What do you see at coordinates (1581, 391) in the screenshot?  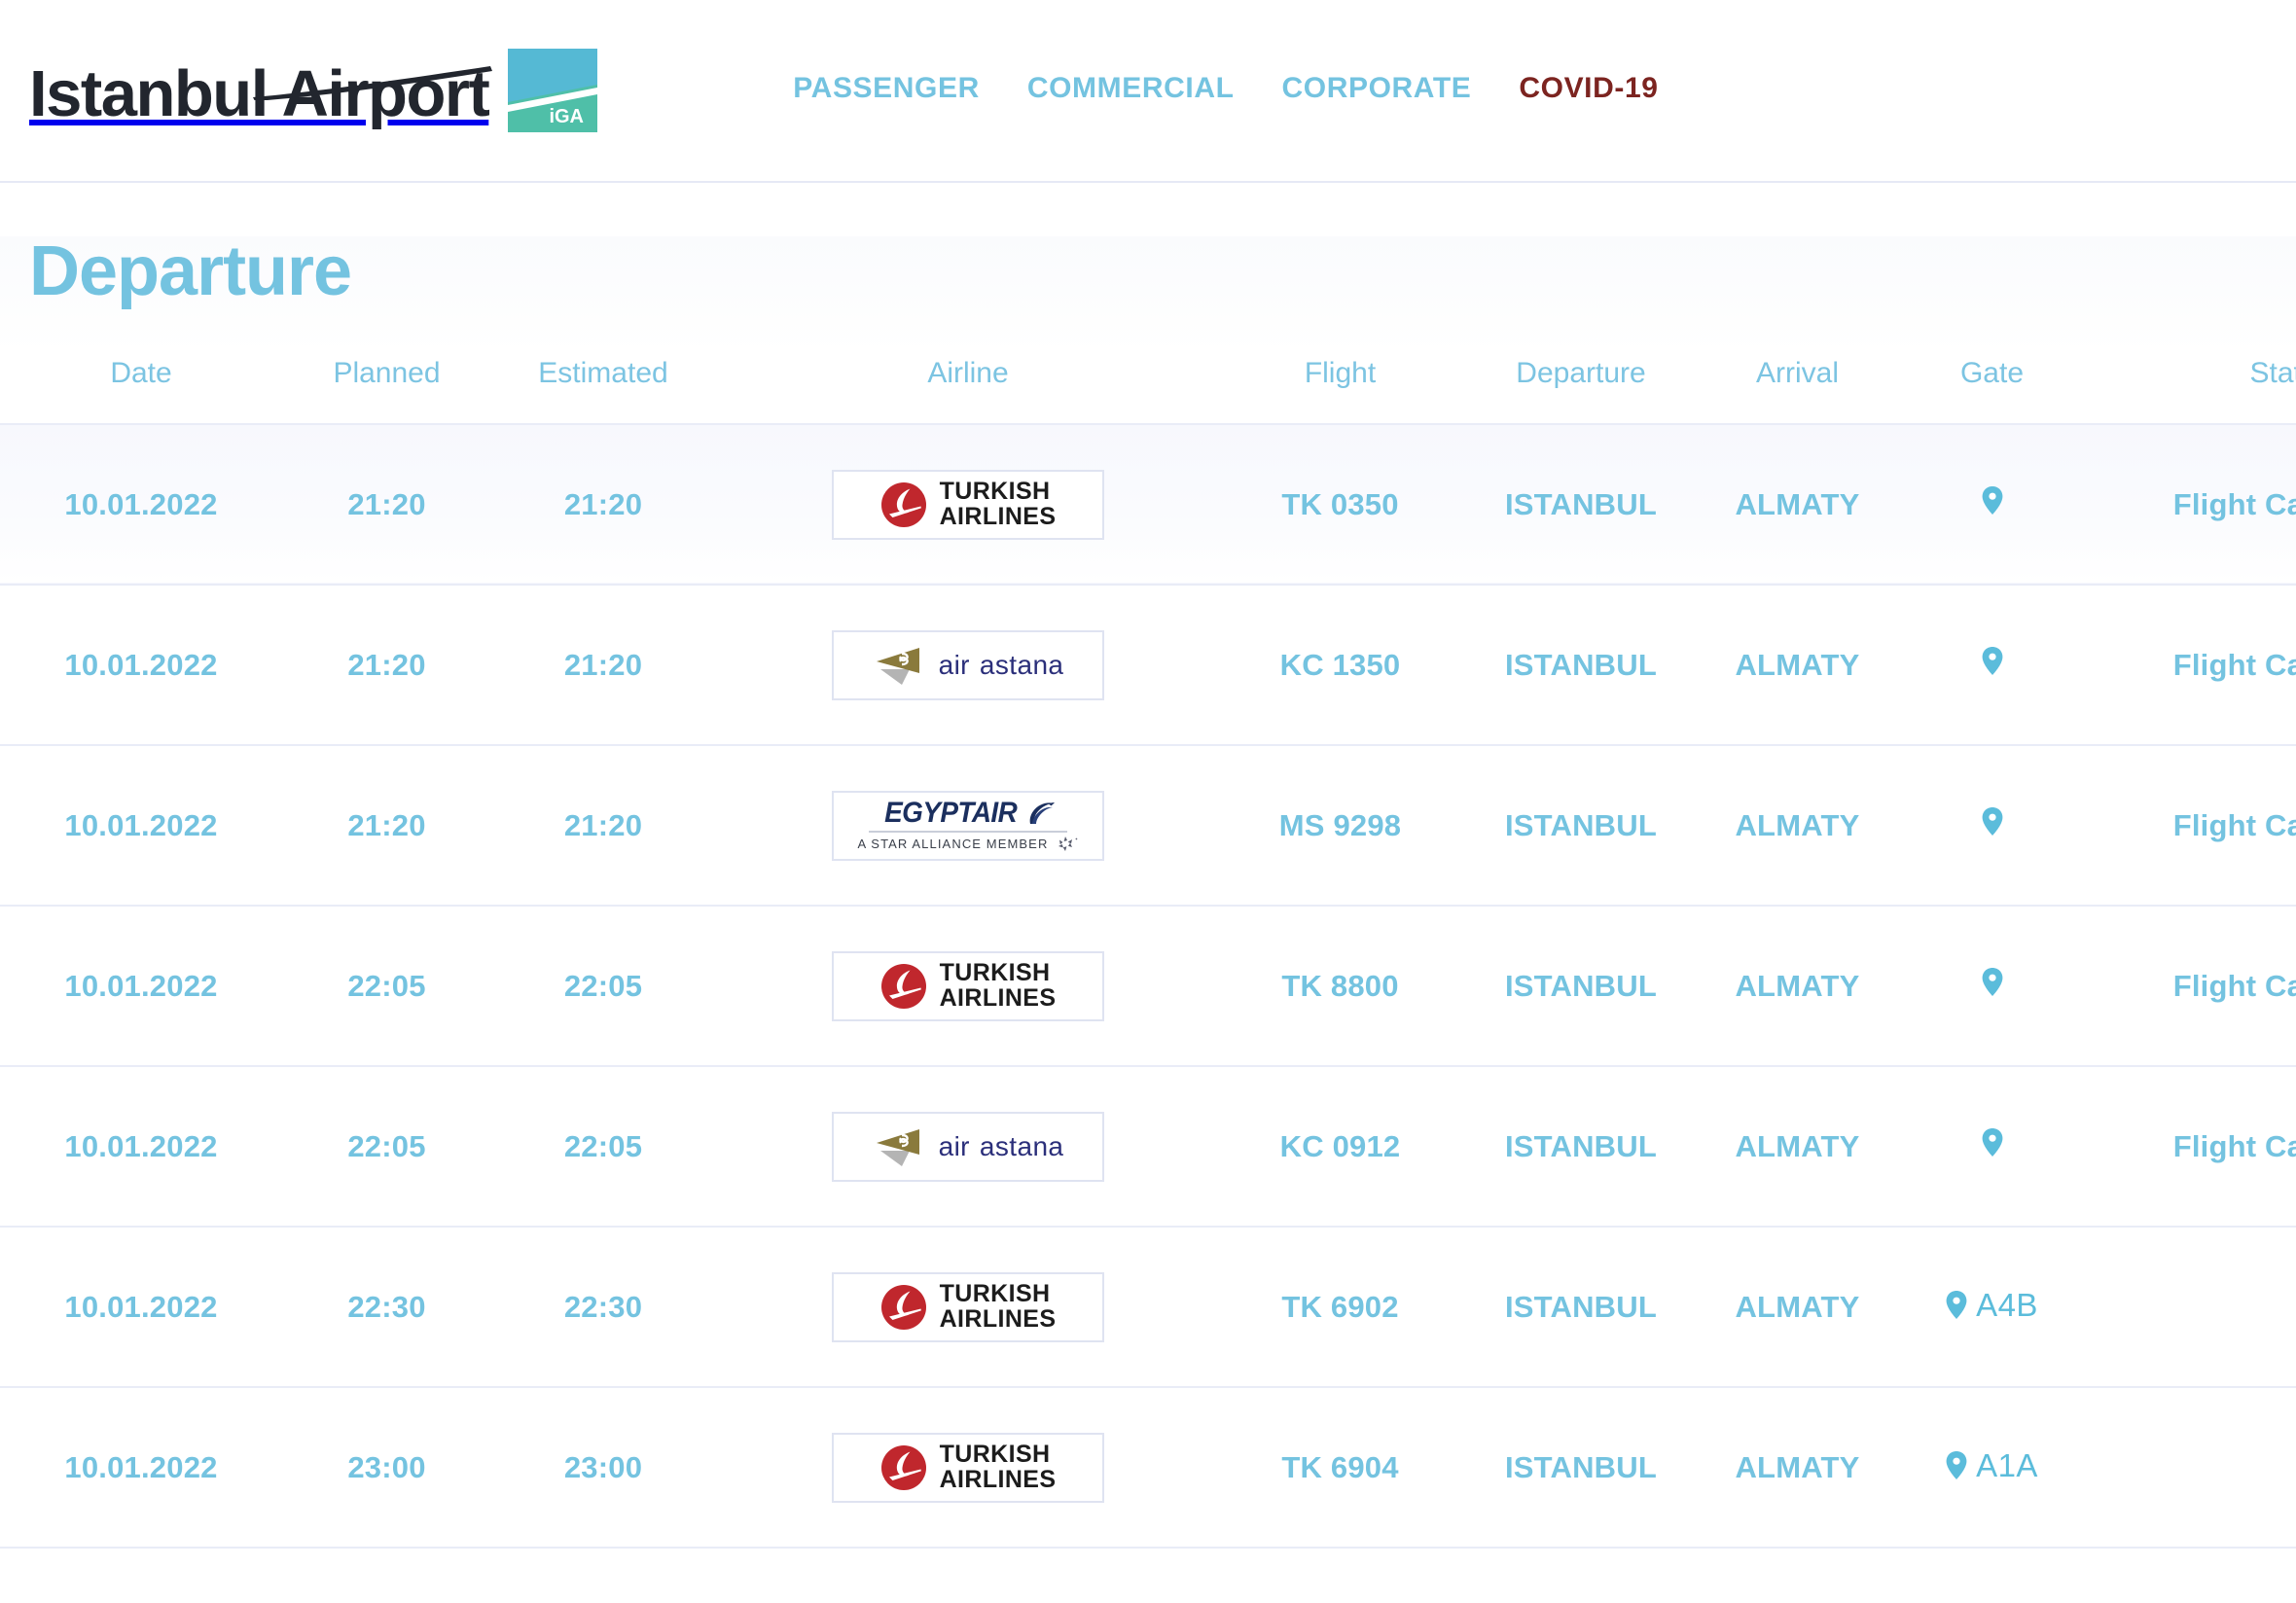 I see `column-header-departure: Departure` at bounding box center [1581, 391].